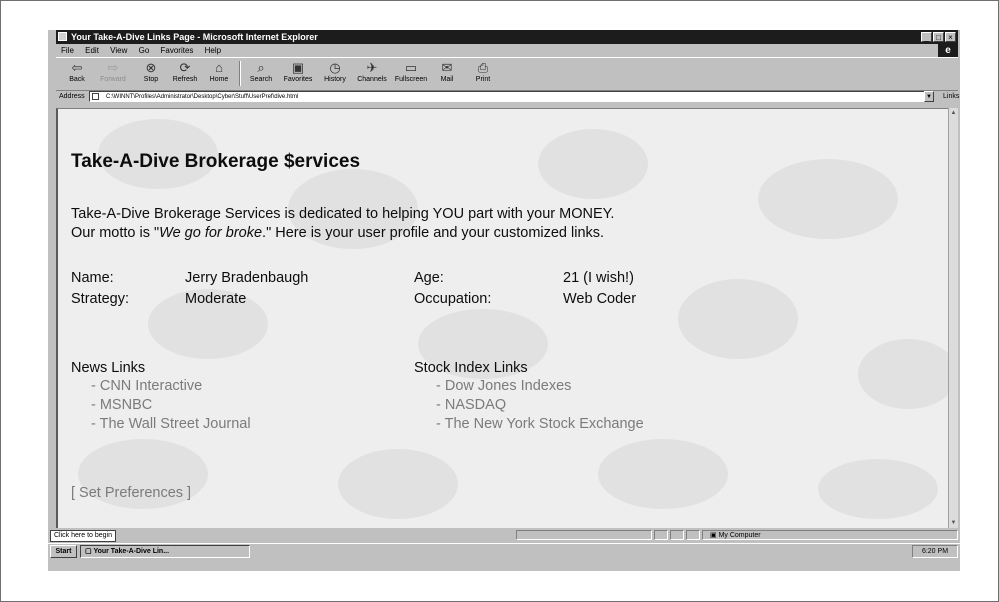  What do you see at coordinates (72, 96) in the screenshot?
I see `address-label: Address` at bounding box center [72, 96].